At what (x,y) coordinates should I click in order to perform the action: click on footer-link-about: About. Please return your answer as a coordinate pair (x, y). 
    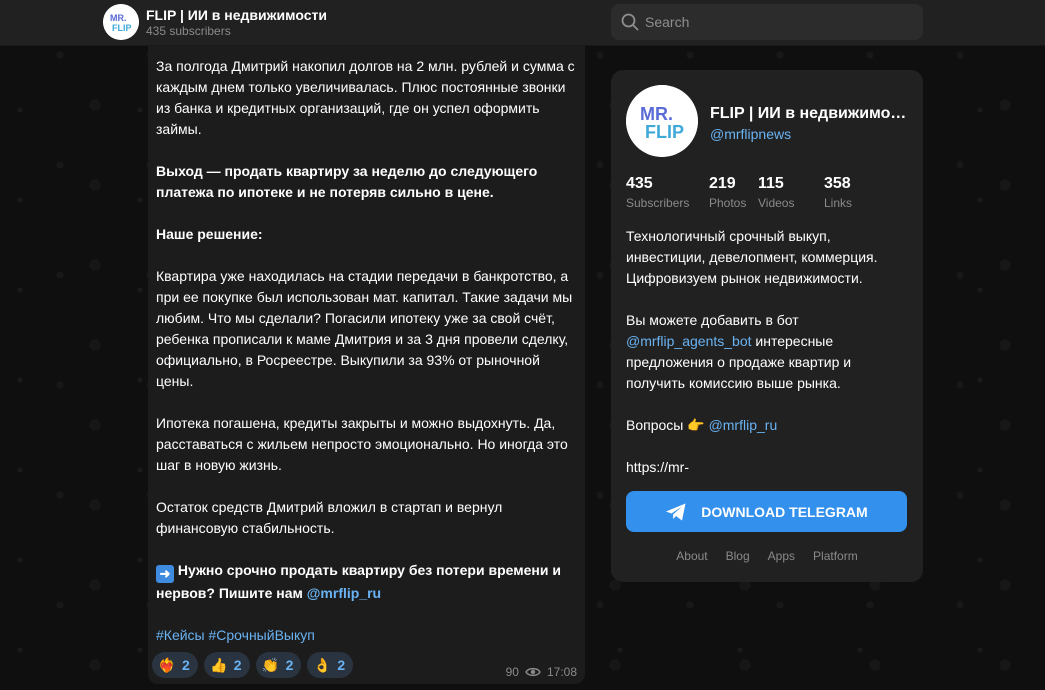
    Looking at the image, I should click on (691, 556).